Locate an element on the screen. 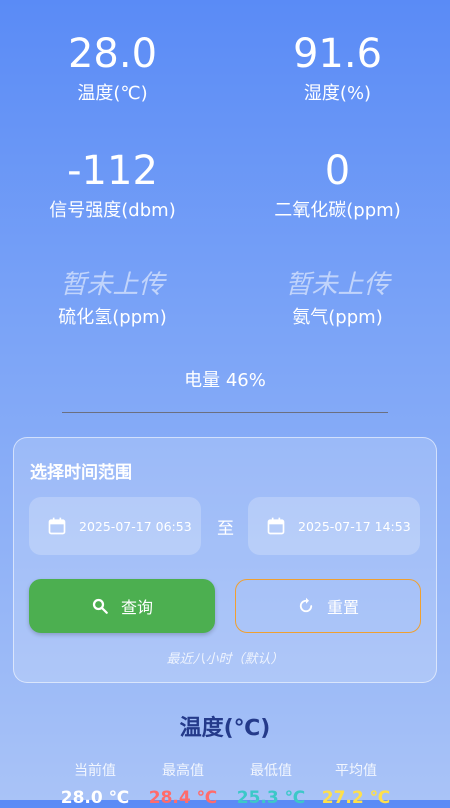 The image size is (450, 808). nh3-metric: 暂未上传 氨气(ppm) is located at coordinates (337, 299).